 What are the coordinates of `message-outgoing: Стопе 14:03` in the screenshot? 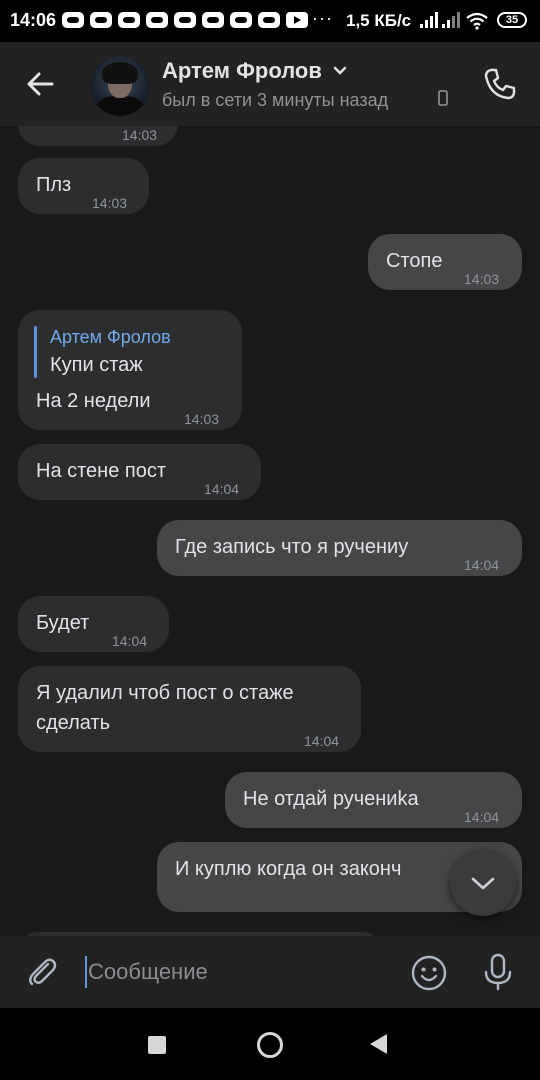 It's located at (445, 262).